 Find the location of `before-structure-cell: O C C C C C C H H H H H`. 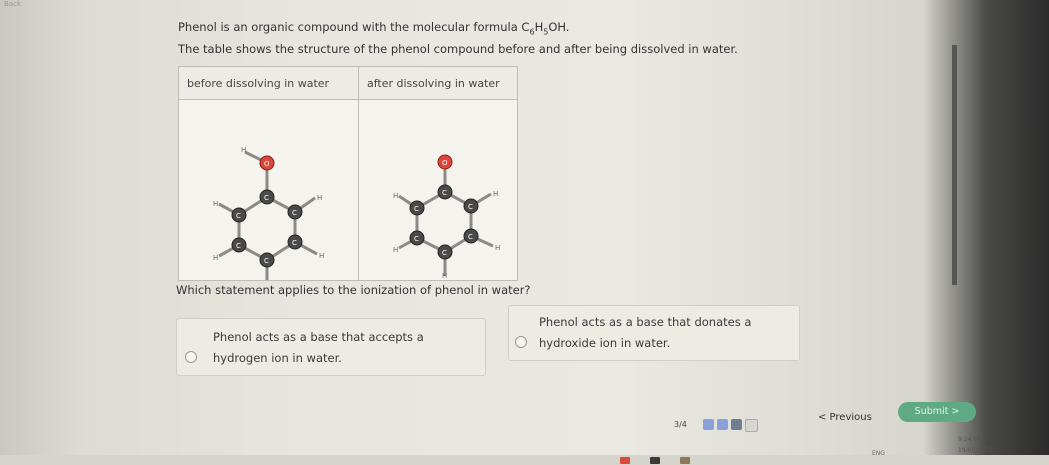

before-structure-cell: O C C C C C C H H H H H is located at coordinates (268, 190).